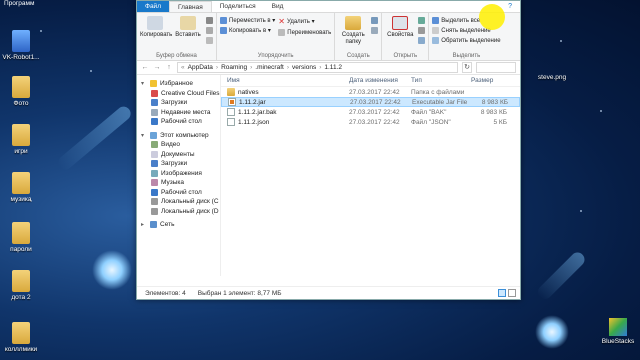 The width and height of the screenshot is (640, 360). Describe the element at coordinates (178, 122) in the screenshot. I see `nav-item-desktop: Рабочий стол` at that location.